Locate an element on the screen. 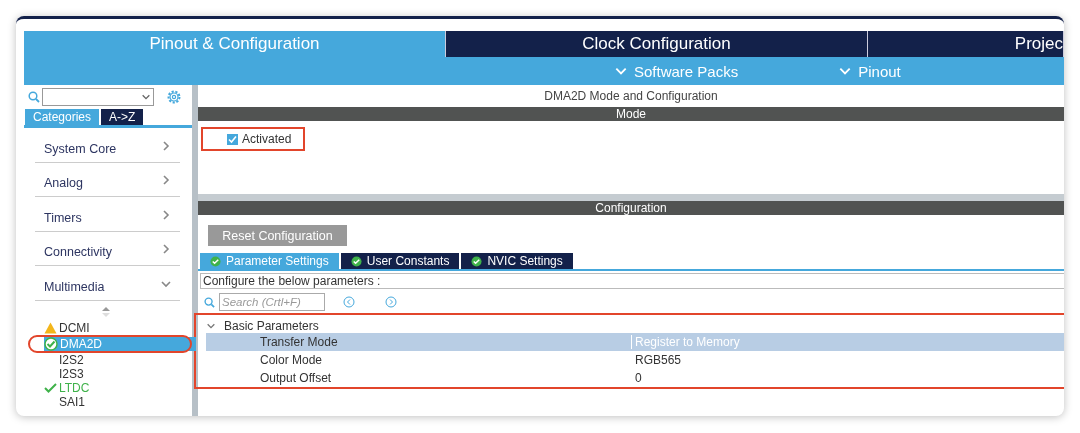 The height and width of the screenshot is (433, 1080). peripheral-item: SAI1 is located at coordinates (120, 401).